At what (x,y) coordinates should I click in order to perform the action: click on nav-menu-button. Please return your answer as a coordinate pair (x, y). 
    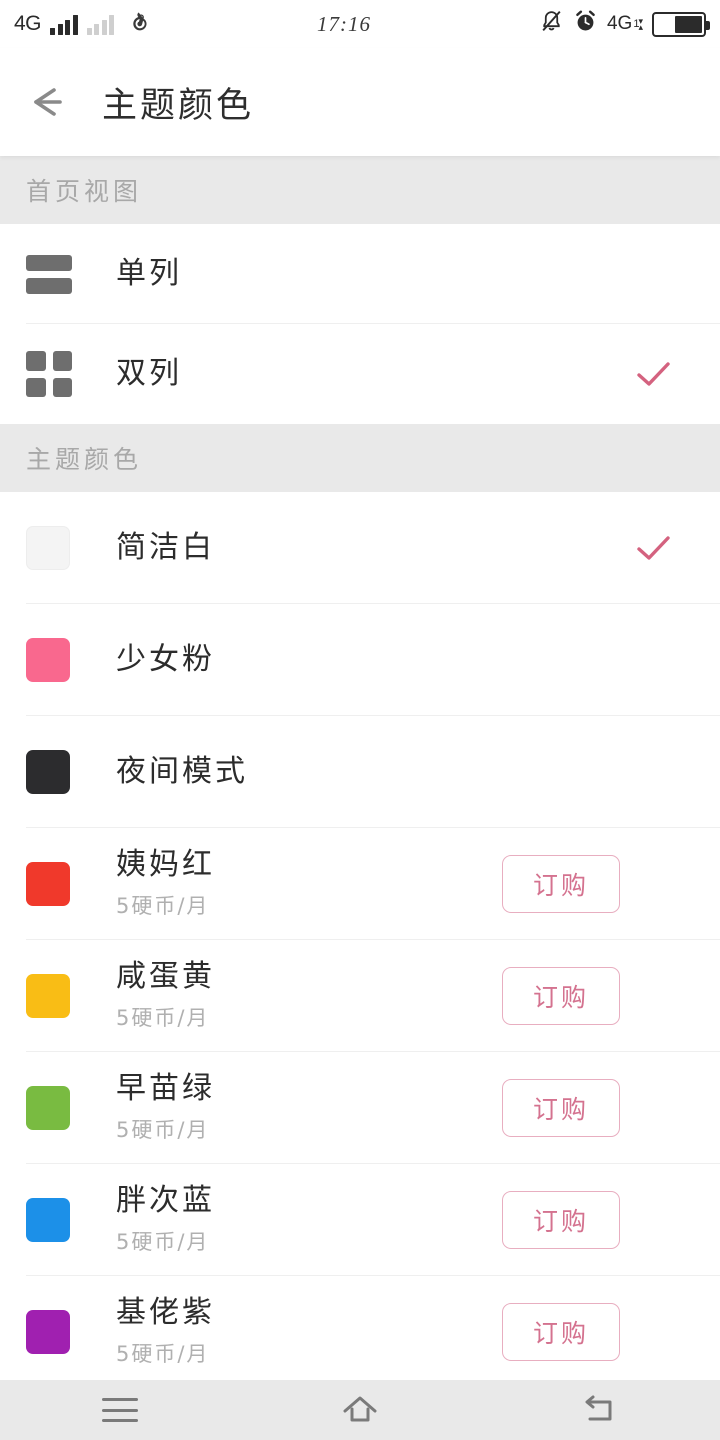
    Looking at the image, I should click on (120, 1410).